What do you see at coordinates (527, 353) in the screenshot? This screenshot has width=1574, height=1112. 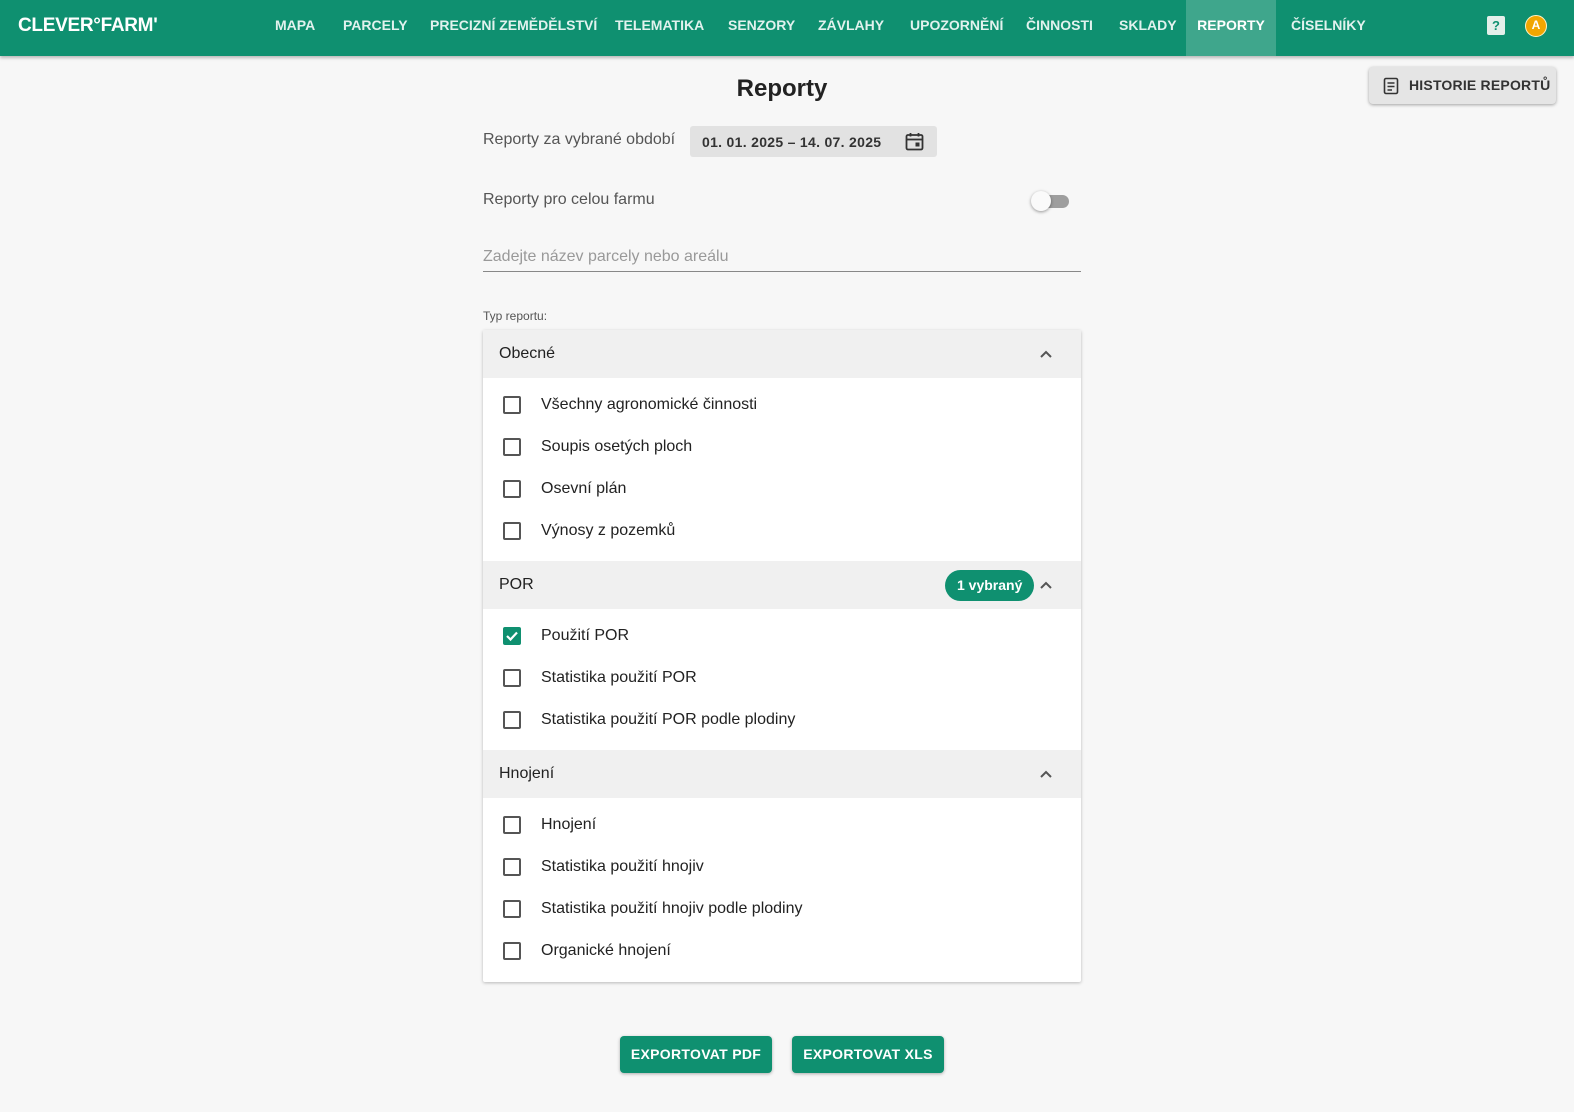 I see `section-title: Obecné` at bounding box center [527, 353].